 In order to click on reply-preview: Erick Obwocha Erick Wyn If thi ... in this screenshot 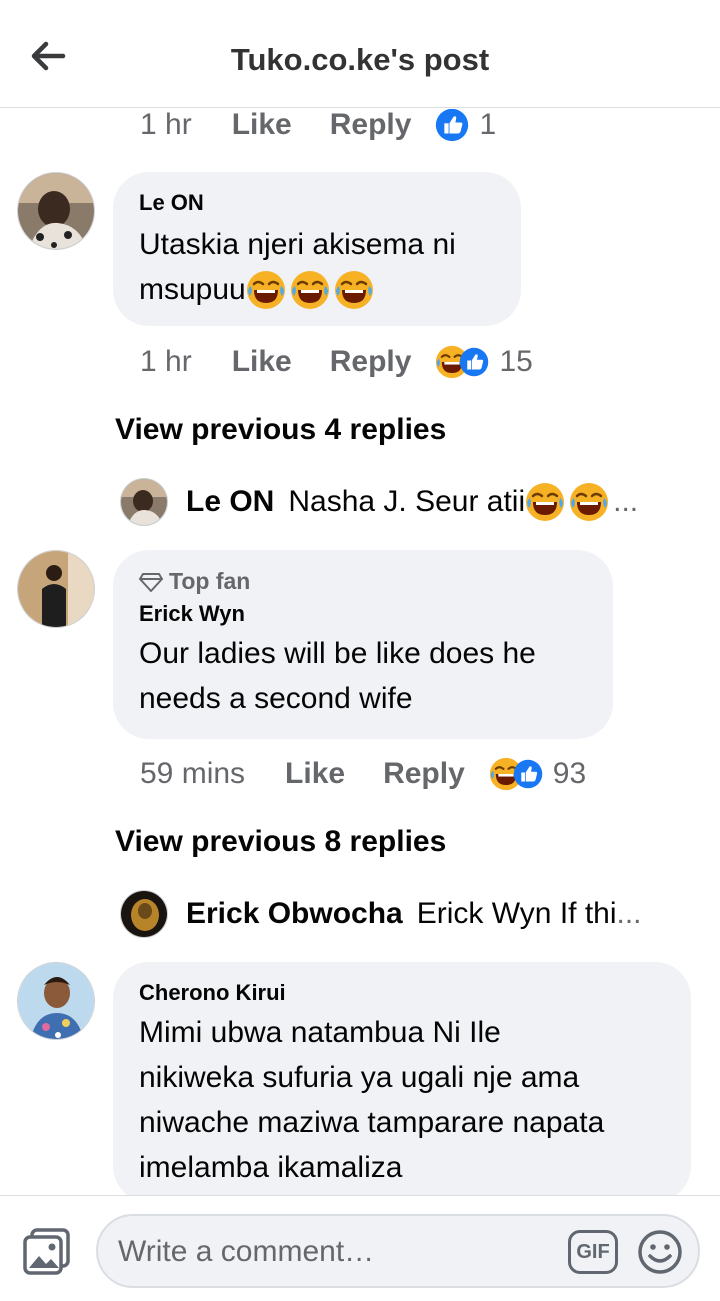, I will do `click(381, 914)`.